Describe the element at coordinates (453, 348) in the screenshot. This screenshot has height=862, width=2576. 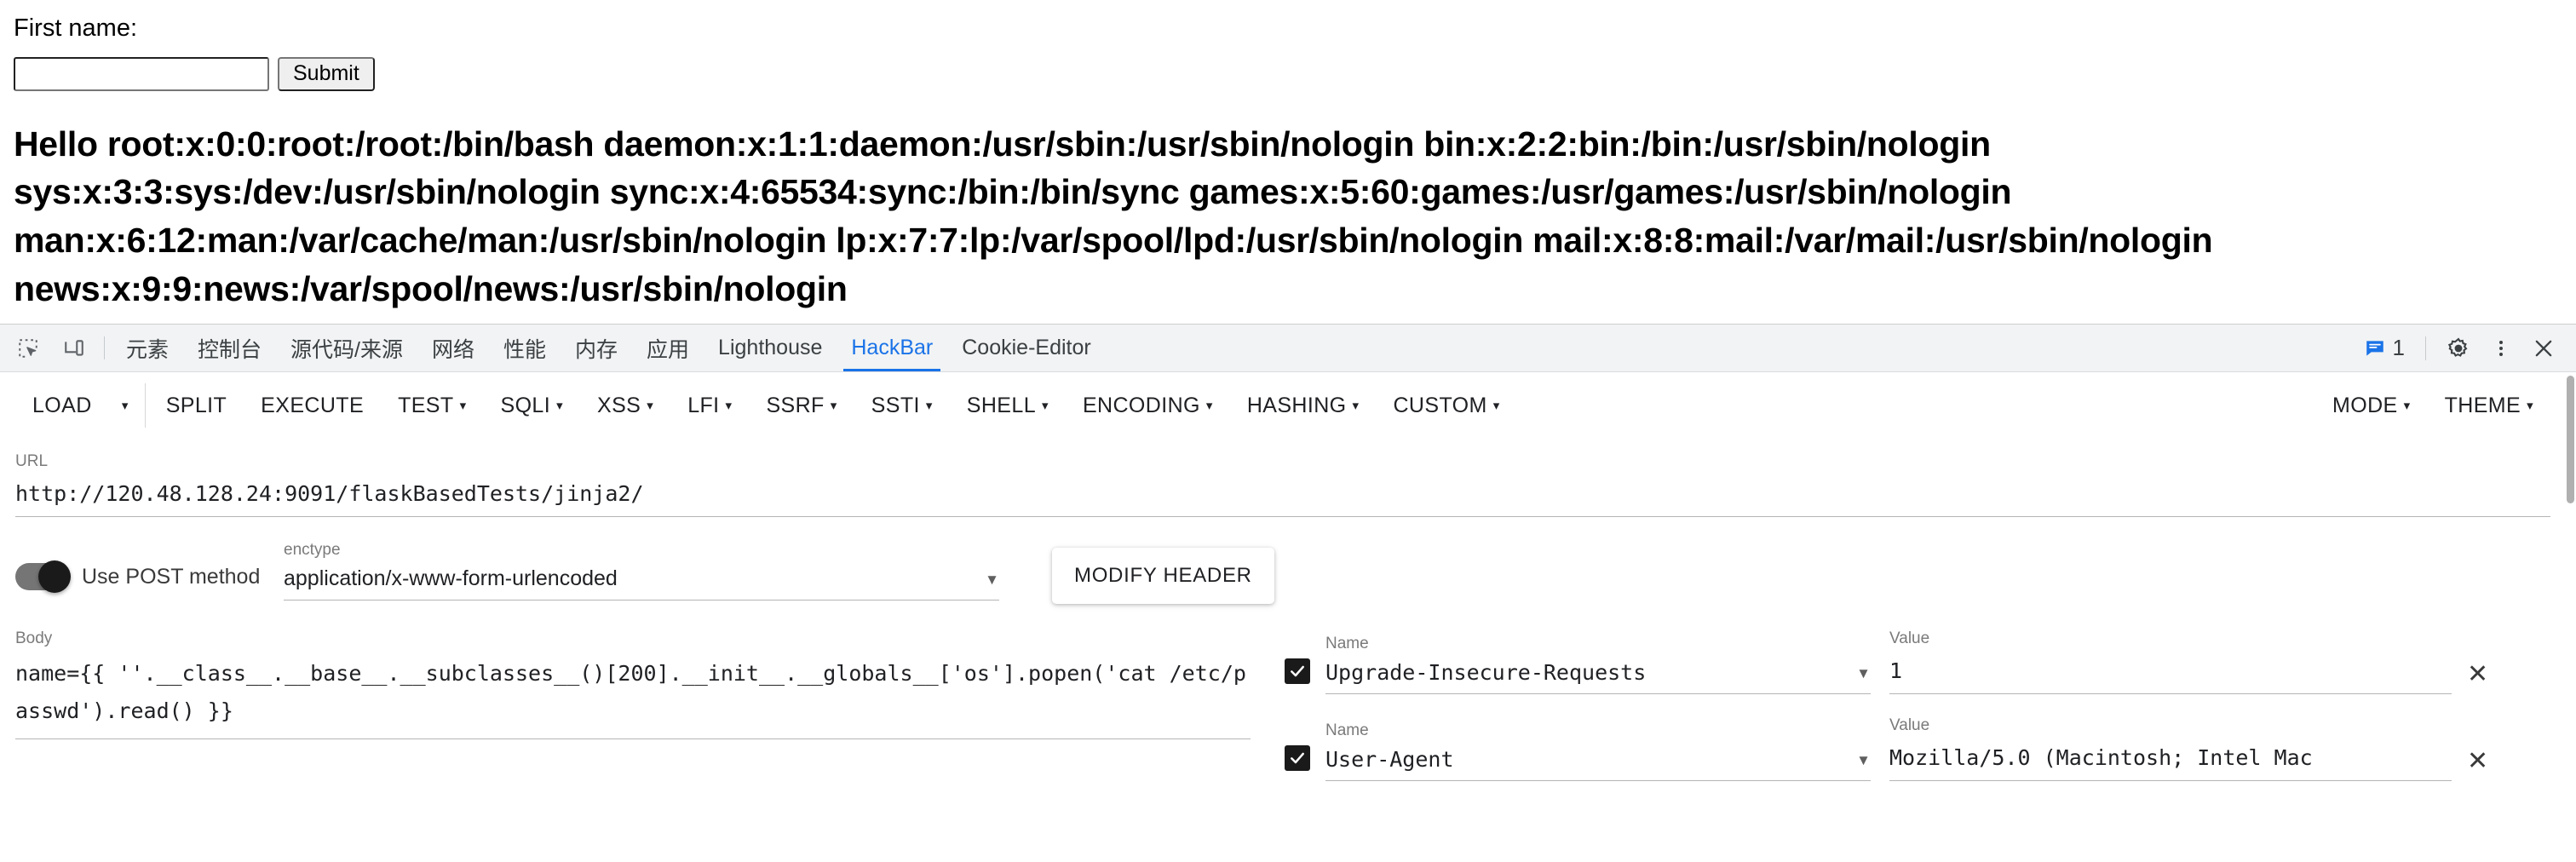
I see `tab-network: 网络` at that location.